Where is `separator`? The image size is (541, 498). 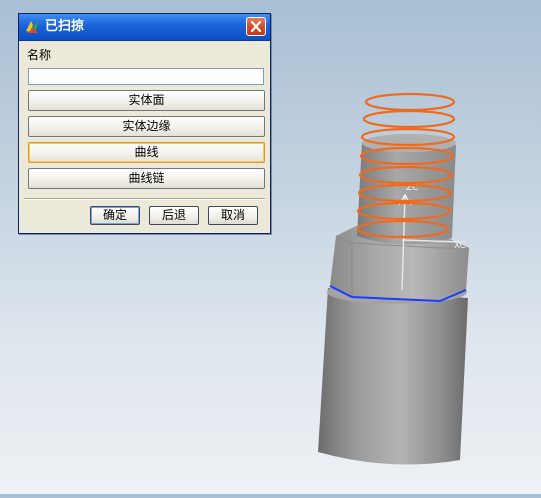
separator is located at coordinates (144, 199).